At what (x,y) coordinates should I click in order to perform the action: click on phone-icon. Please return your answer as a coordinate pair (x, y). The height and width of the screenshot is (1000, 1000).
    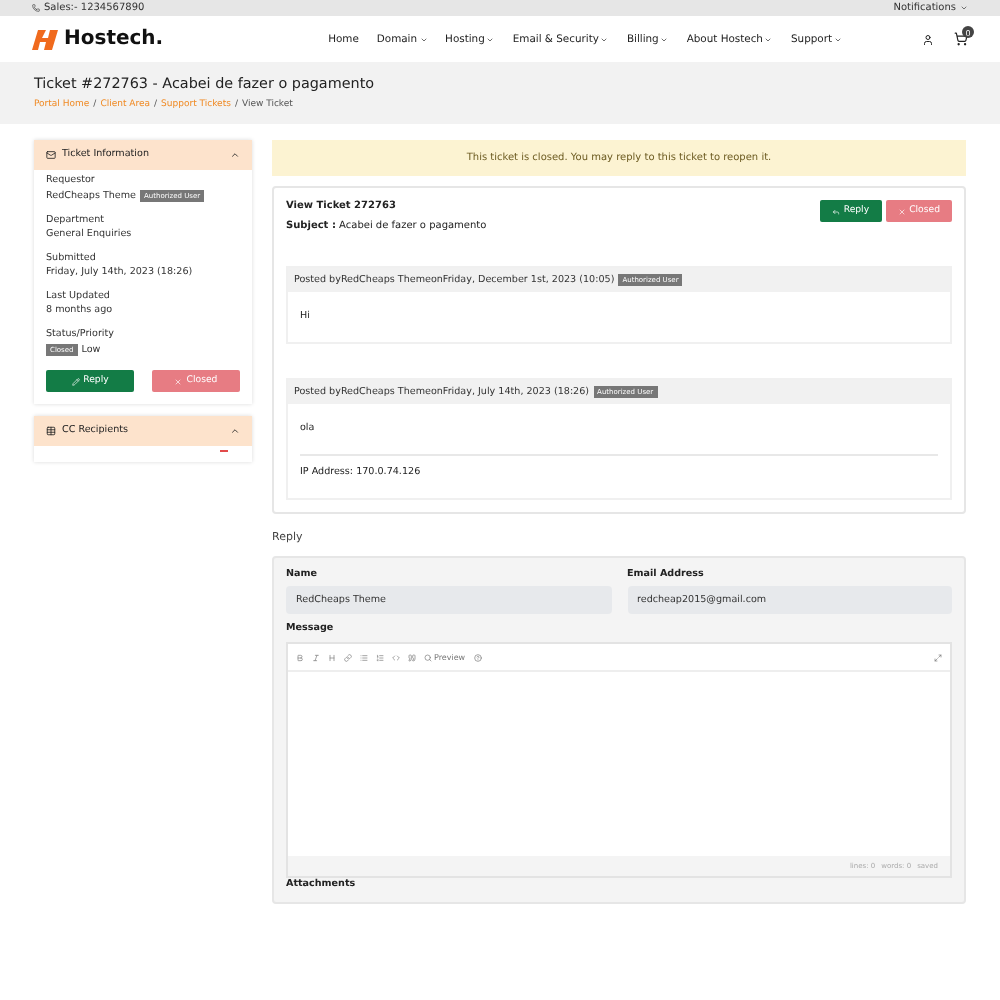
    Looking at the image, I should click on (36, 8).